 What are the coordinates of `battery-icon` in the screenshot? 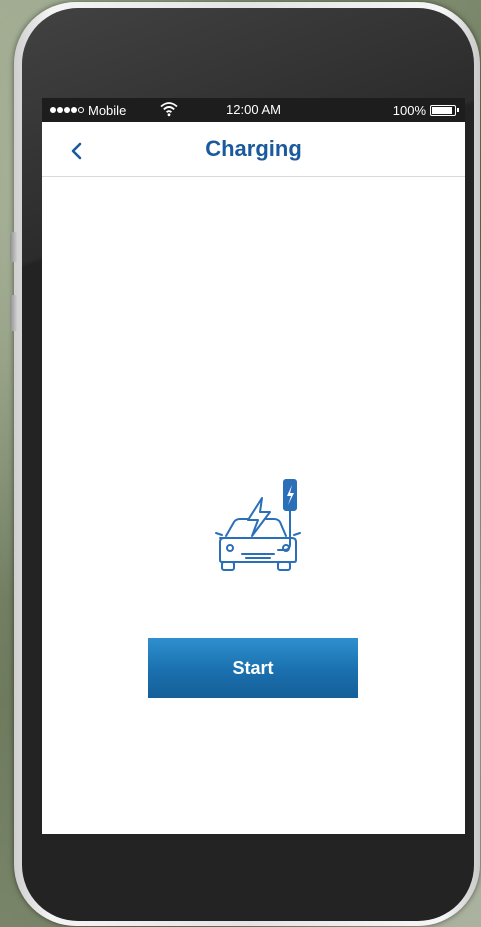 It's located at (443, 110).